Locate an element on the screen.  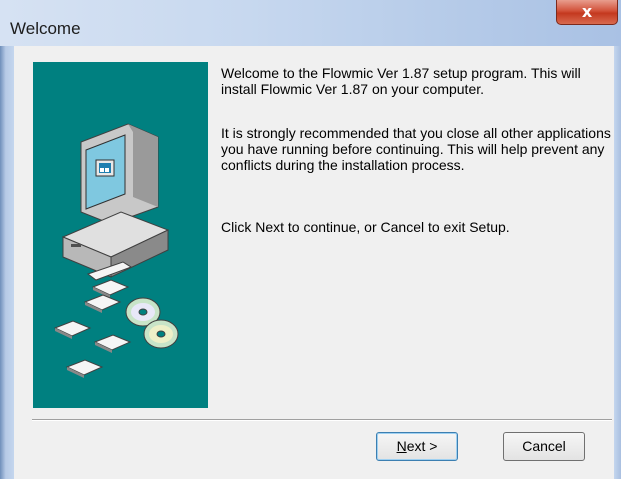
close-button: x is located at coordinates (587, 12).